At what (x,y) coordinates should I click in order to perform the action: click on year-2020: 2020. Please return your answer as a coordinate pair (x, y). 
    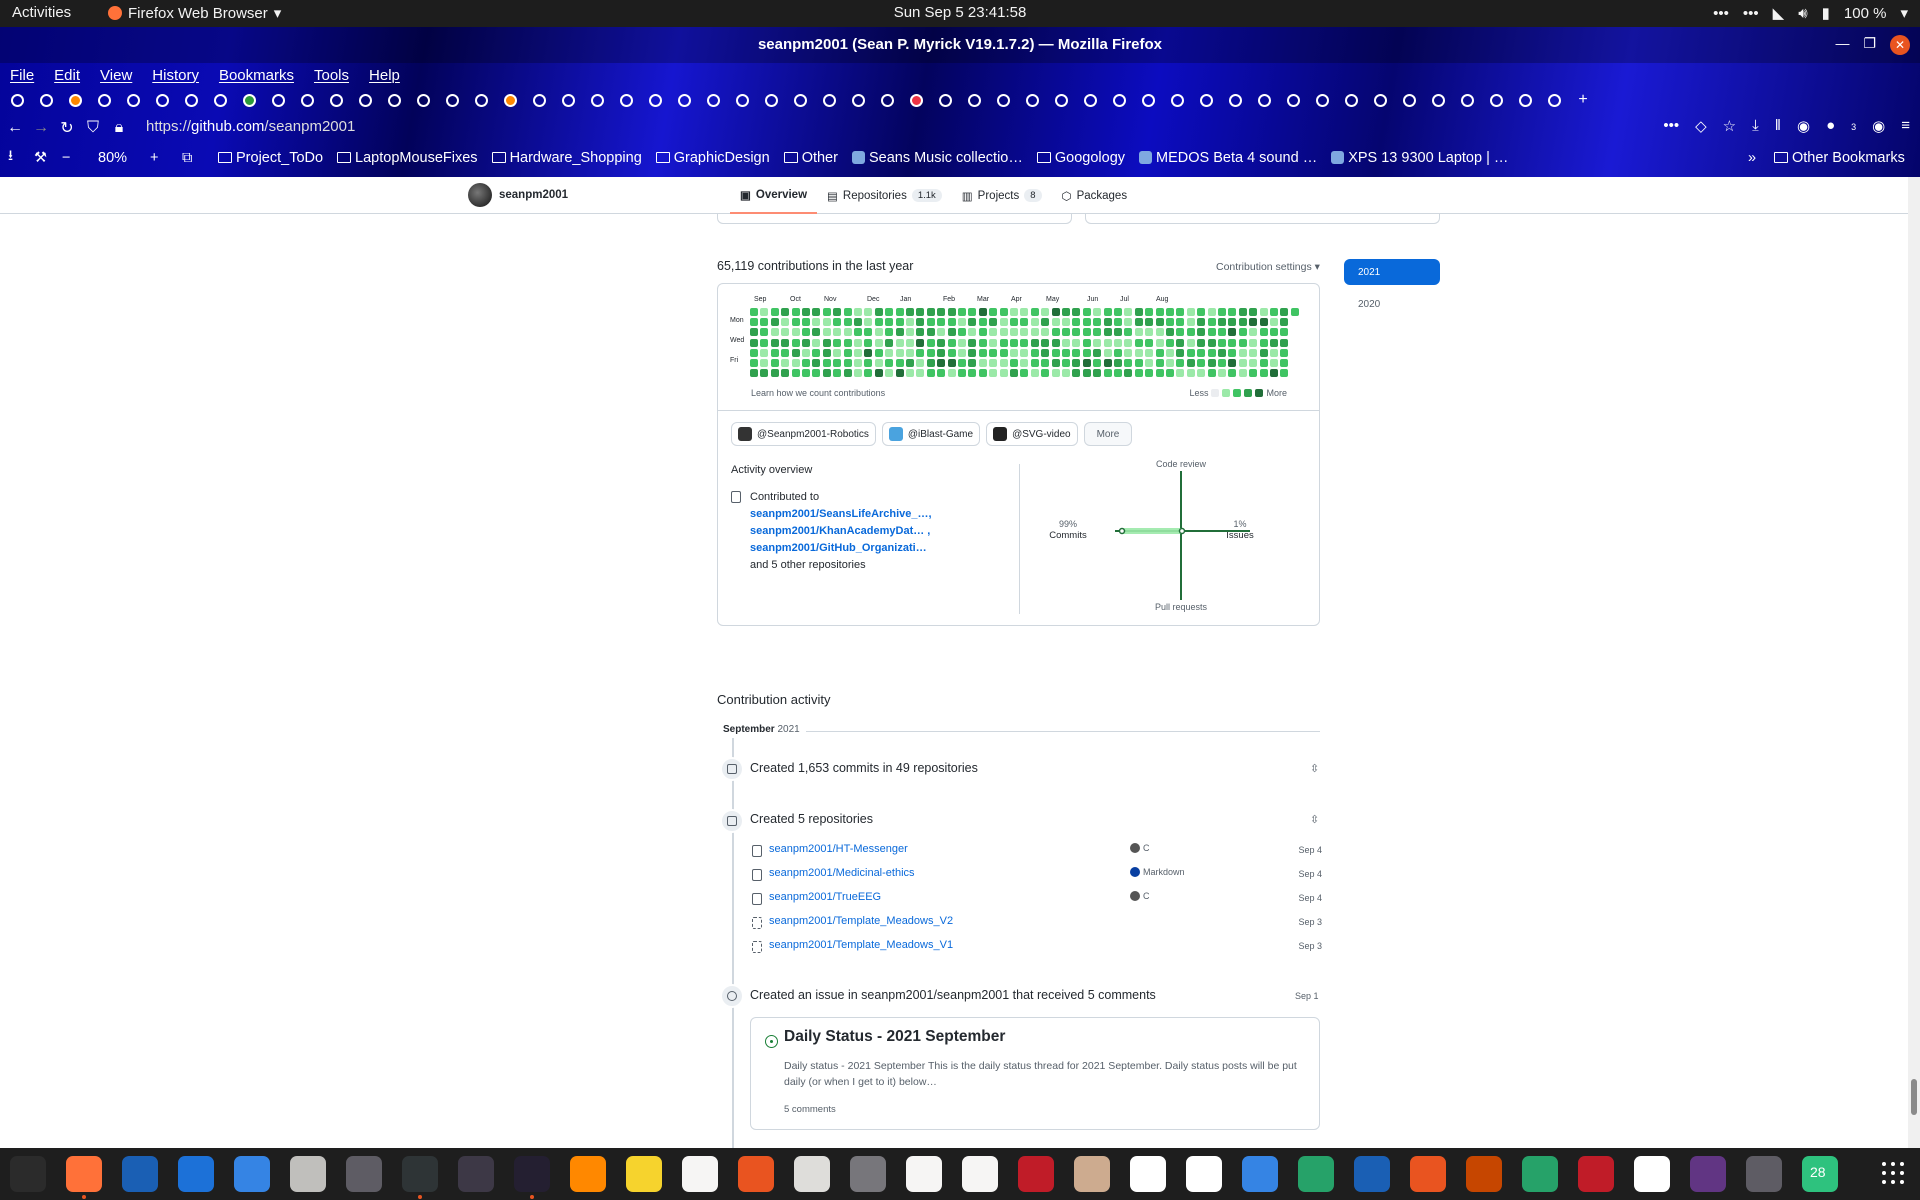
    Looking at the image, I should click on (1392, 304).